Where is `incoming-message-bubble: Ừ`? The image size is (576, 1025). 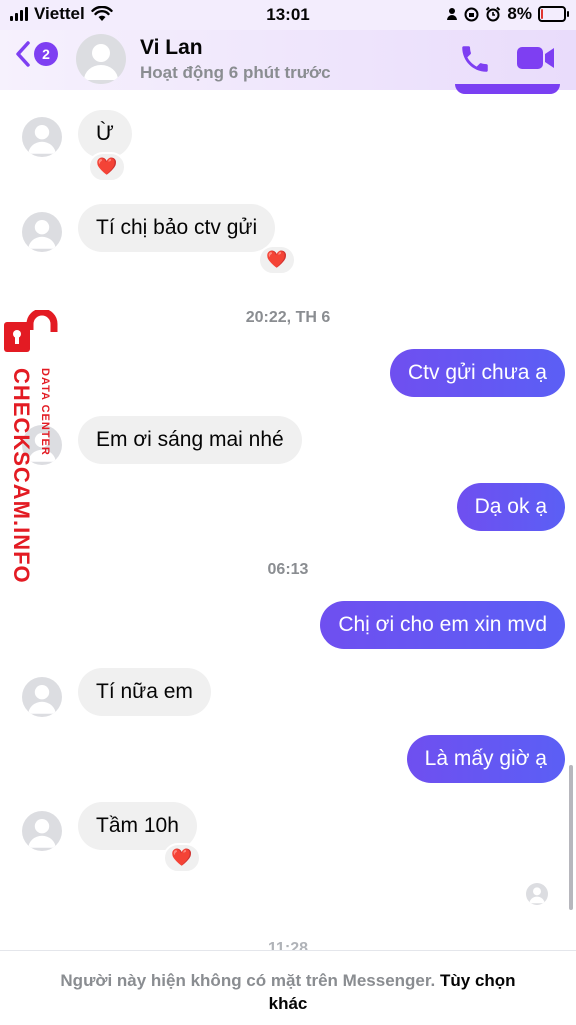
incoming-message-bubble: Ừ is located at coordinates (105, 134).